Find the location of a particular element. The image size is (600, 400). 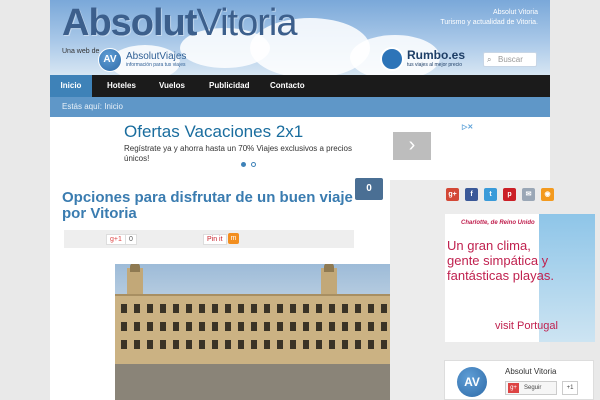

absolutviajes-logo-icon: AV is located at coordinates (110, 60).